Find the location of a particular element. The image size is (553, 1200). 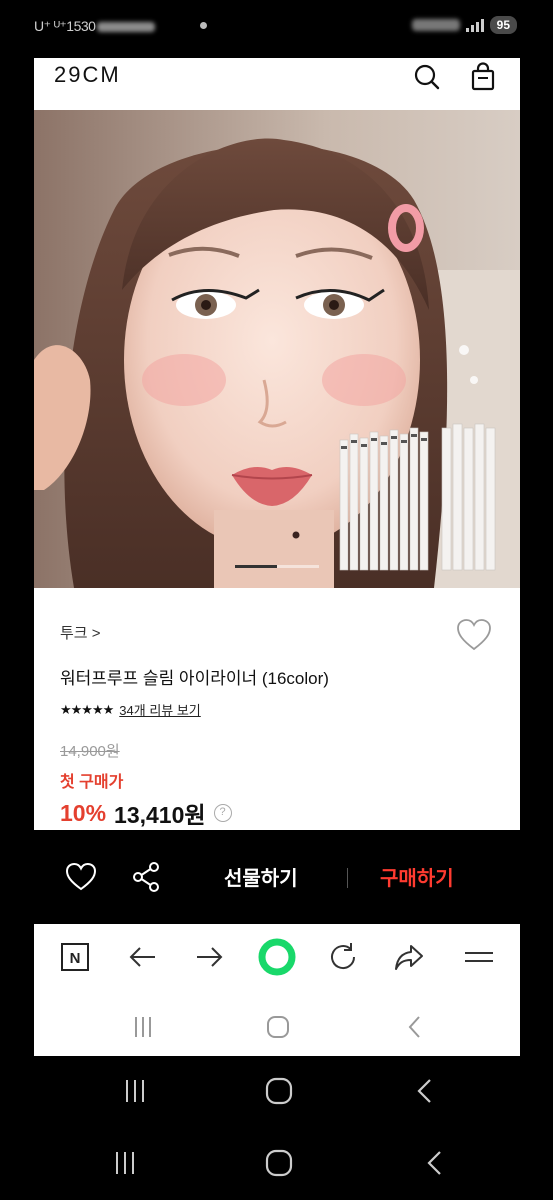

naver-label: N is located at coordinates (75, 958).